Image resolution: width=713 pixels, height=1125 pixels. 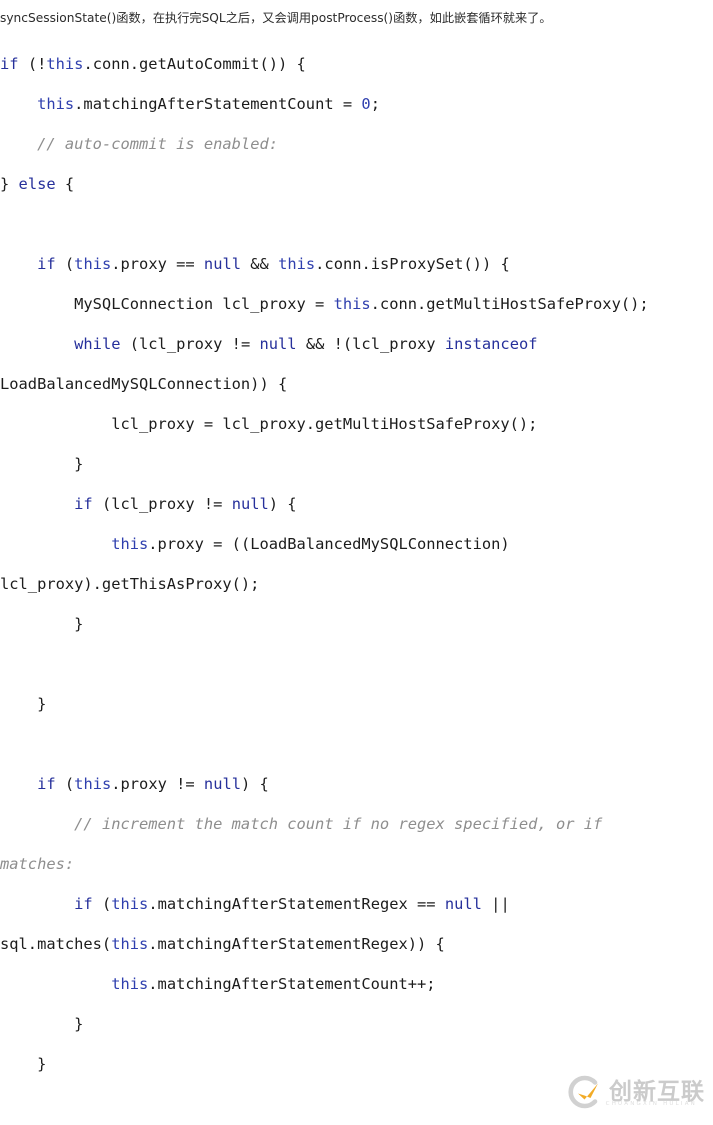 I want to click on code-token-plain: sql.matches(, so click(x=56, y=944).